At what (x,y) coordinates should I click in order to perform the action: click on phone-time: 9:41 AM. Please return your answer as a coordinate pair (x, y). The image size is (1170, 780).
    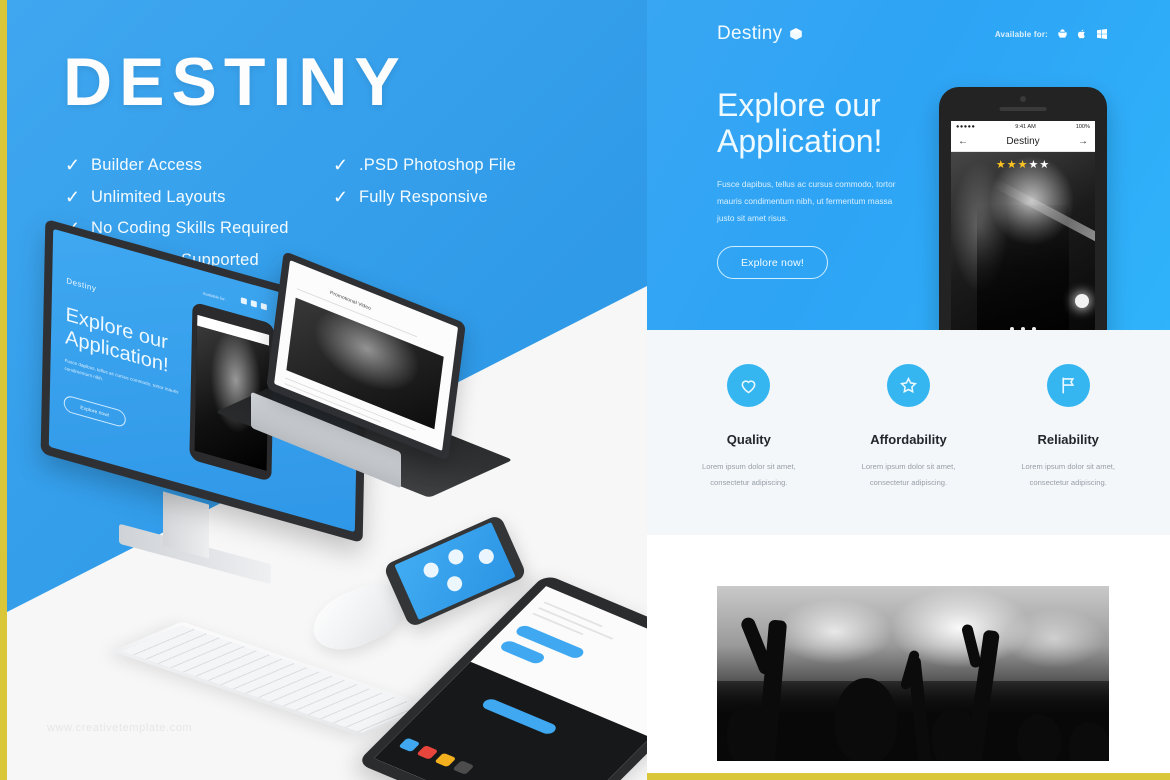
    Looking at the image, I should click on (1025, 126).